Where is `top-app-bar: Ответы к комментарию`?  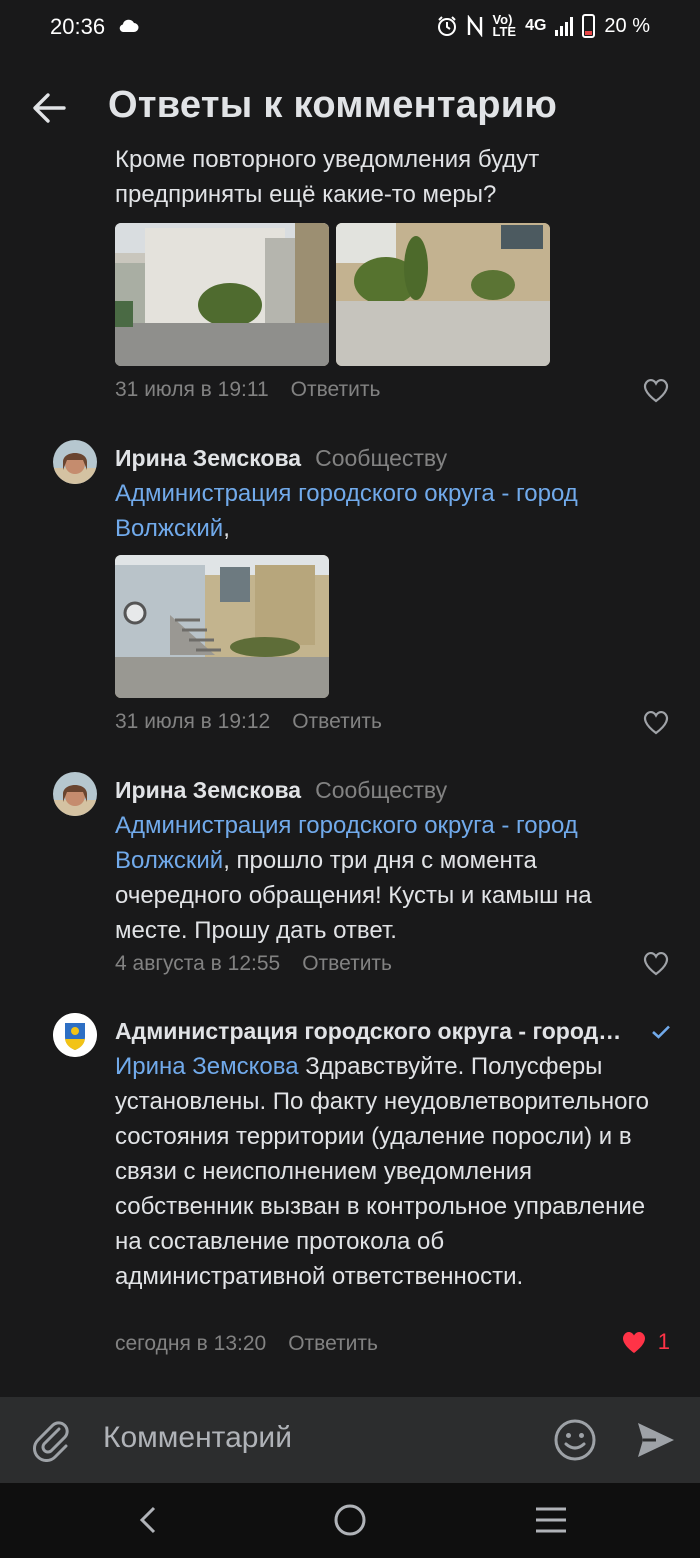
top-app-bar: Ответы к комментарию is located at coordinates (350, 108).